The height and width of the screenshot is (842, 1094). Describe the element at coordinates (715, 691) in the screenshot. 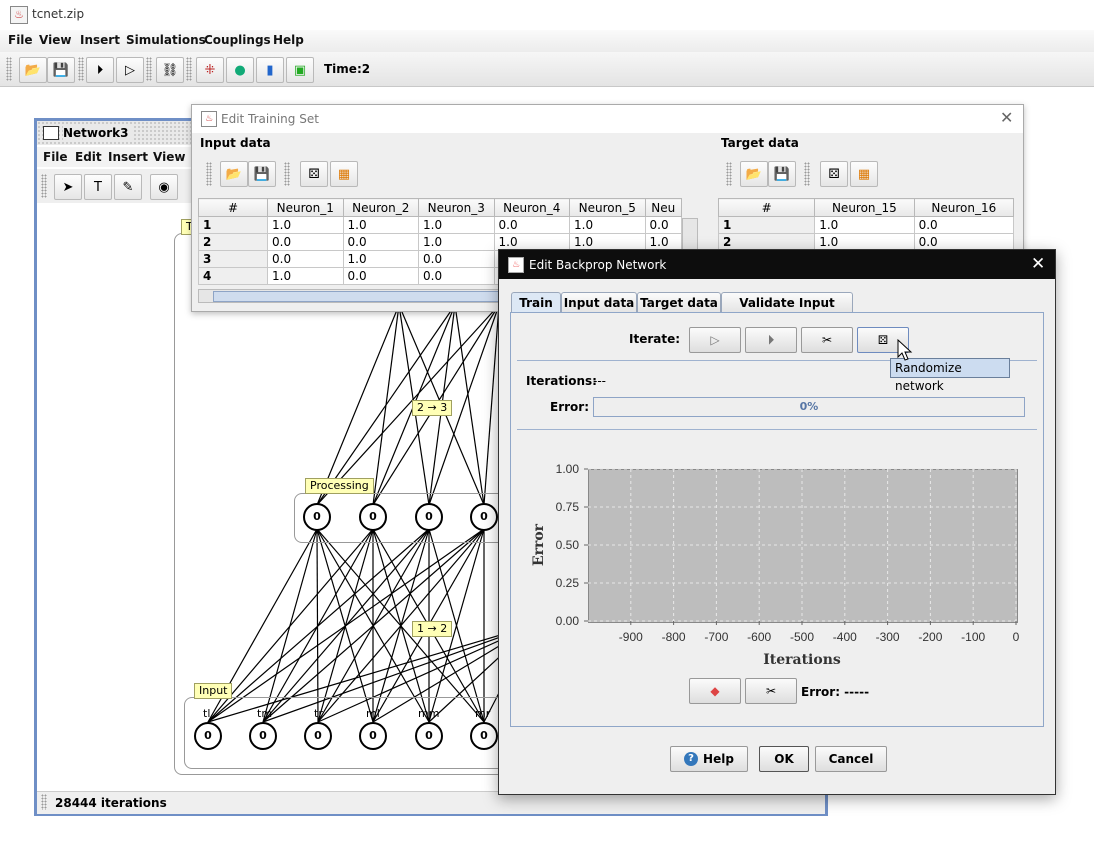

I see `clear-button: ◆` at that location.